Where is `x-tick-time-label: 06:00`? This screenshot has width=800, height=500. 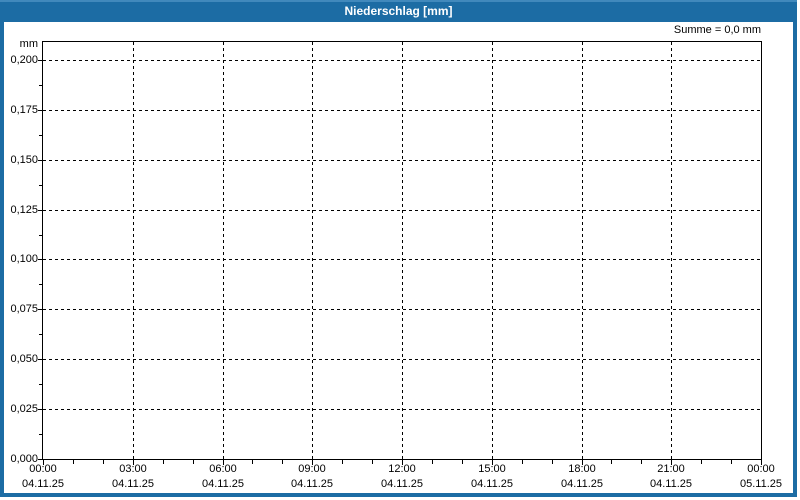 x-tick-time-label: 06:00 is located at coordinates (223, 469).